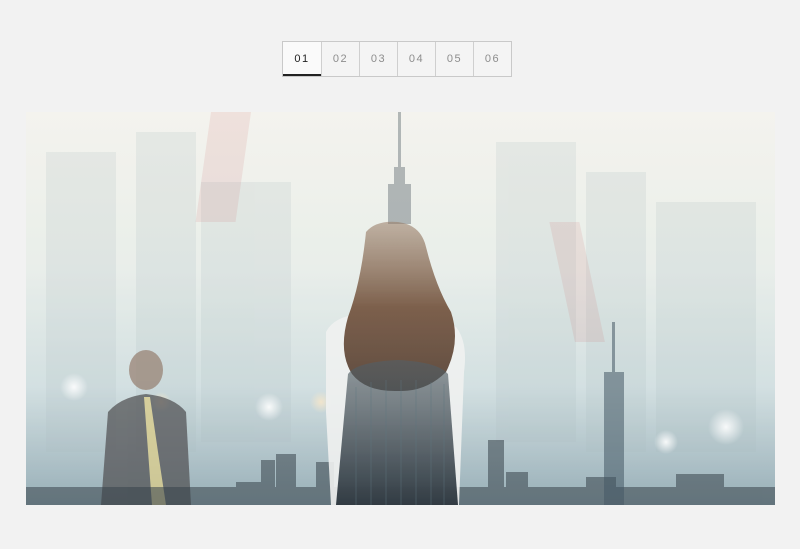 The width and height of the screenshot is (800, 549). I want to click on slide-tab-05: 05, so click(454, 59).